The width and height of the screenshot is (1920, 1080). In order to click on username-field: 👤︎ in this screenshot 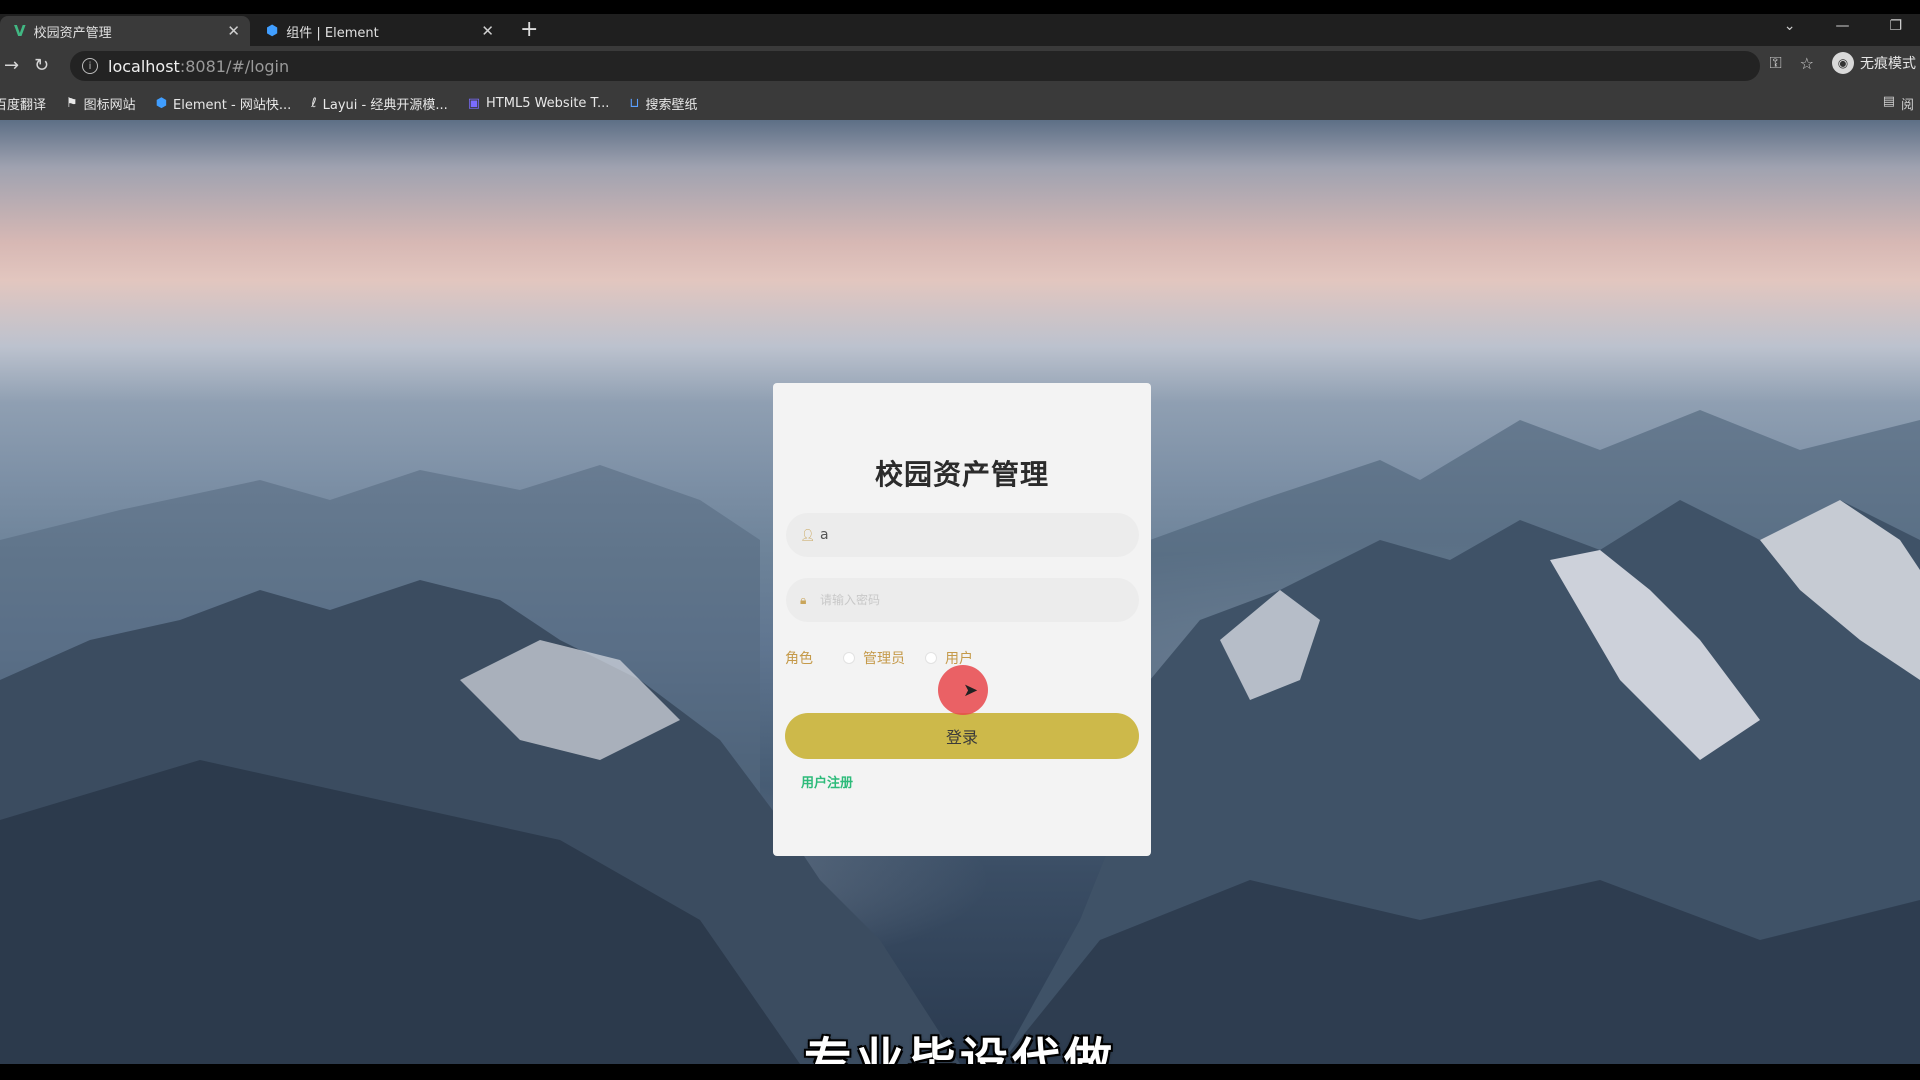, I will do `click(962, 535)`.